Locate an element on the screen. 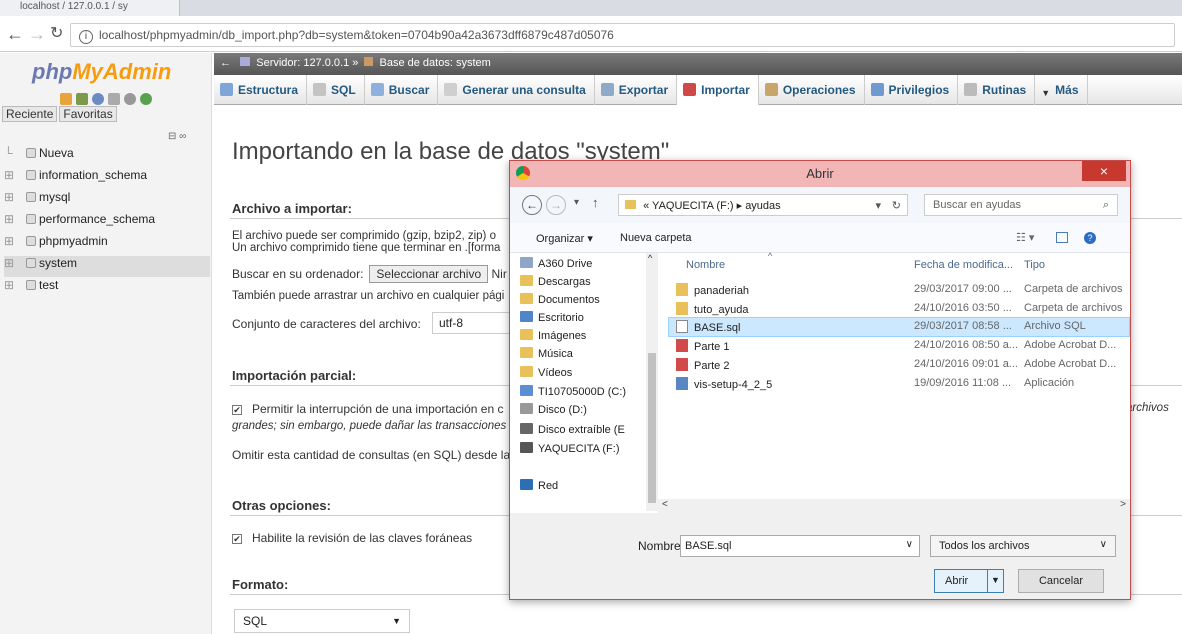 The width and height of the screenshot is (1182, 634). cancel-button: Cancelar is located at coordinates (1061, 581).